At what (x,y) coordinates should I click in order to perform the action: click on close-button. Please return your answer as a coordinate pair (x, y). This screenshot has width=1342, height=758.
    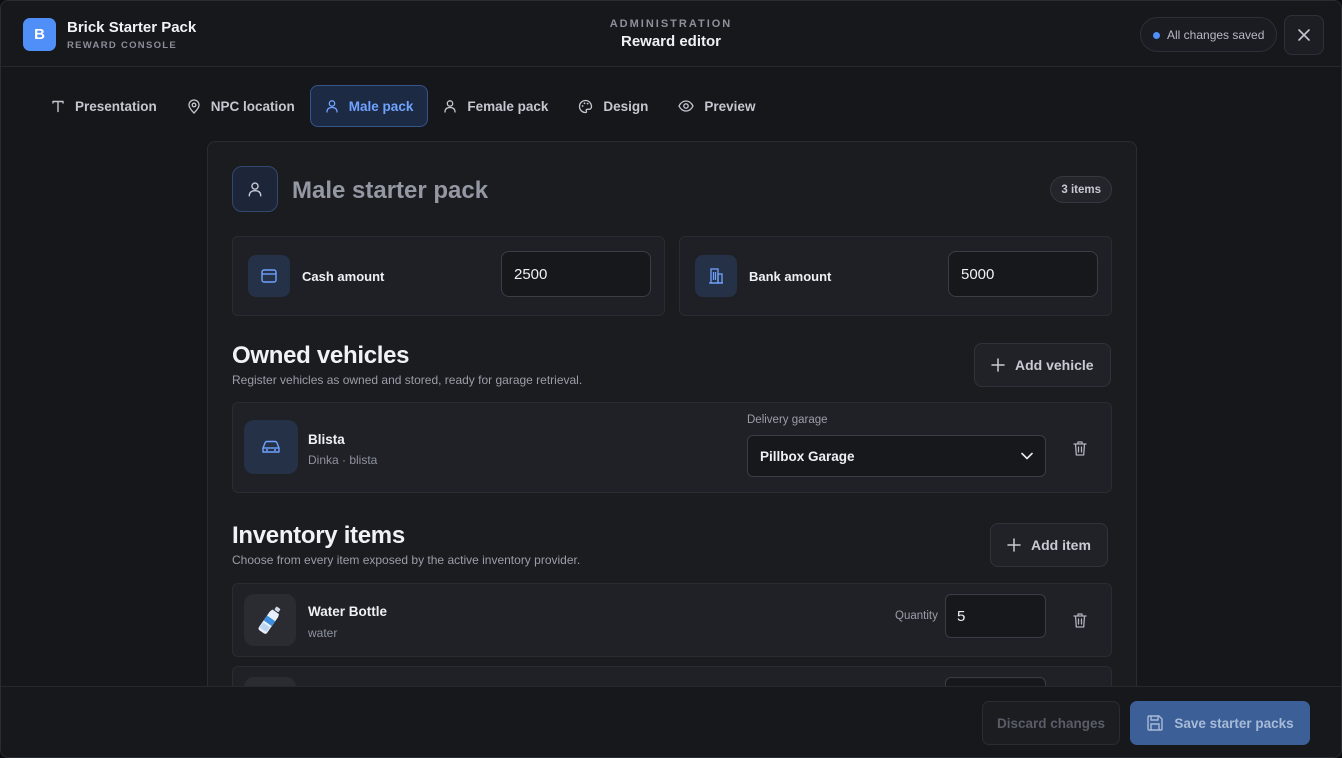
    Looking at the image, I should click on (1304, 35).